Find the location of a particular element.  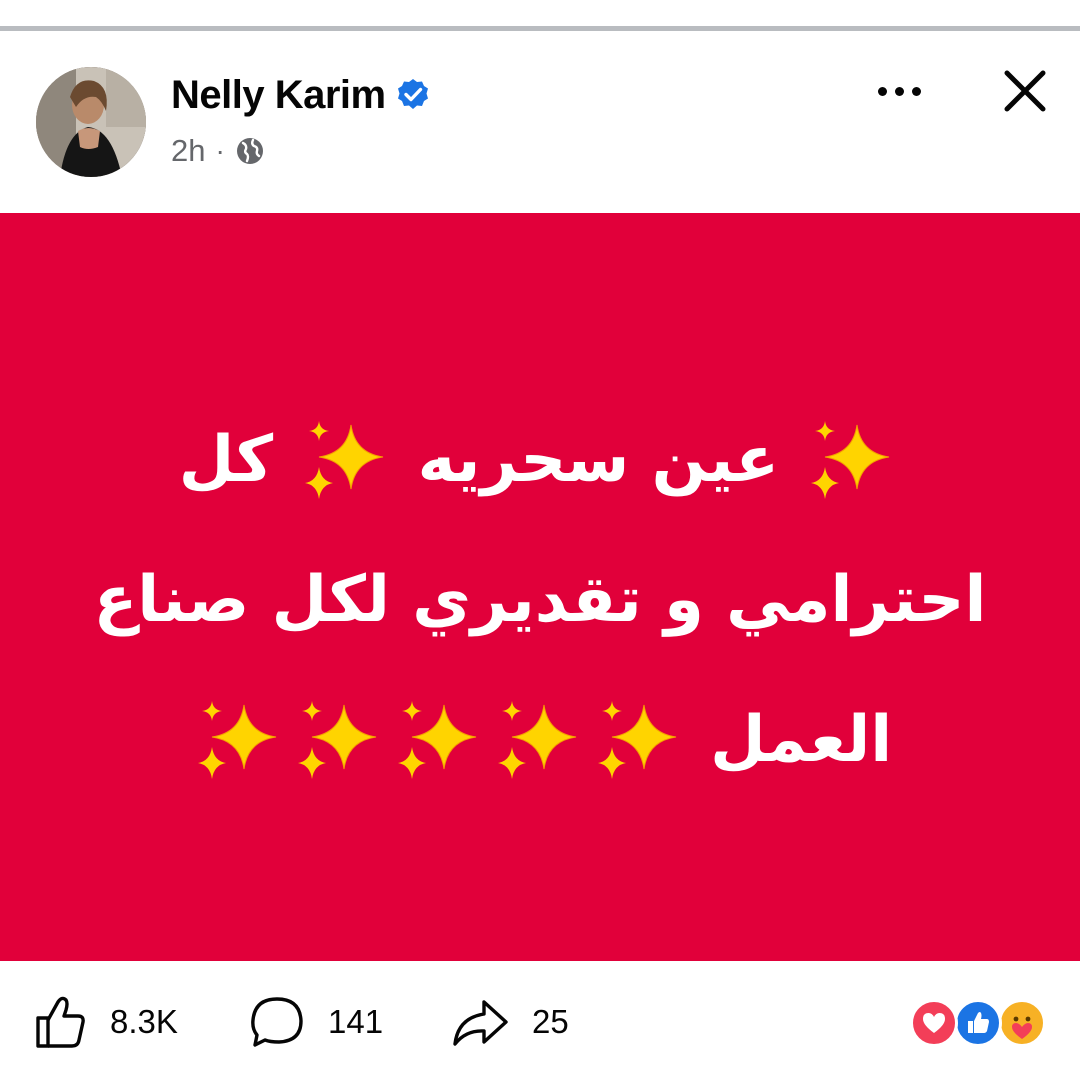

care-reaction-icon is located at coordinates (1022, 1023).